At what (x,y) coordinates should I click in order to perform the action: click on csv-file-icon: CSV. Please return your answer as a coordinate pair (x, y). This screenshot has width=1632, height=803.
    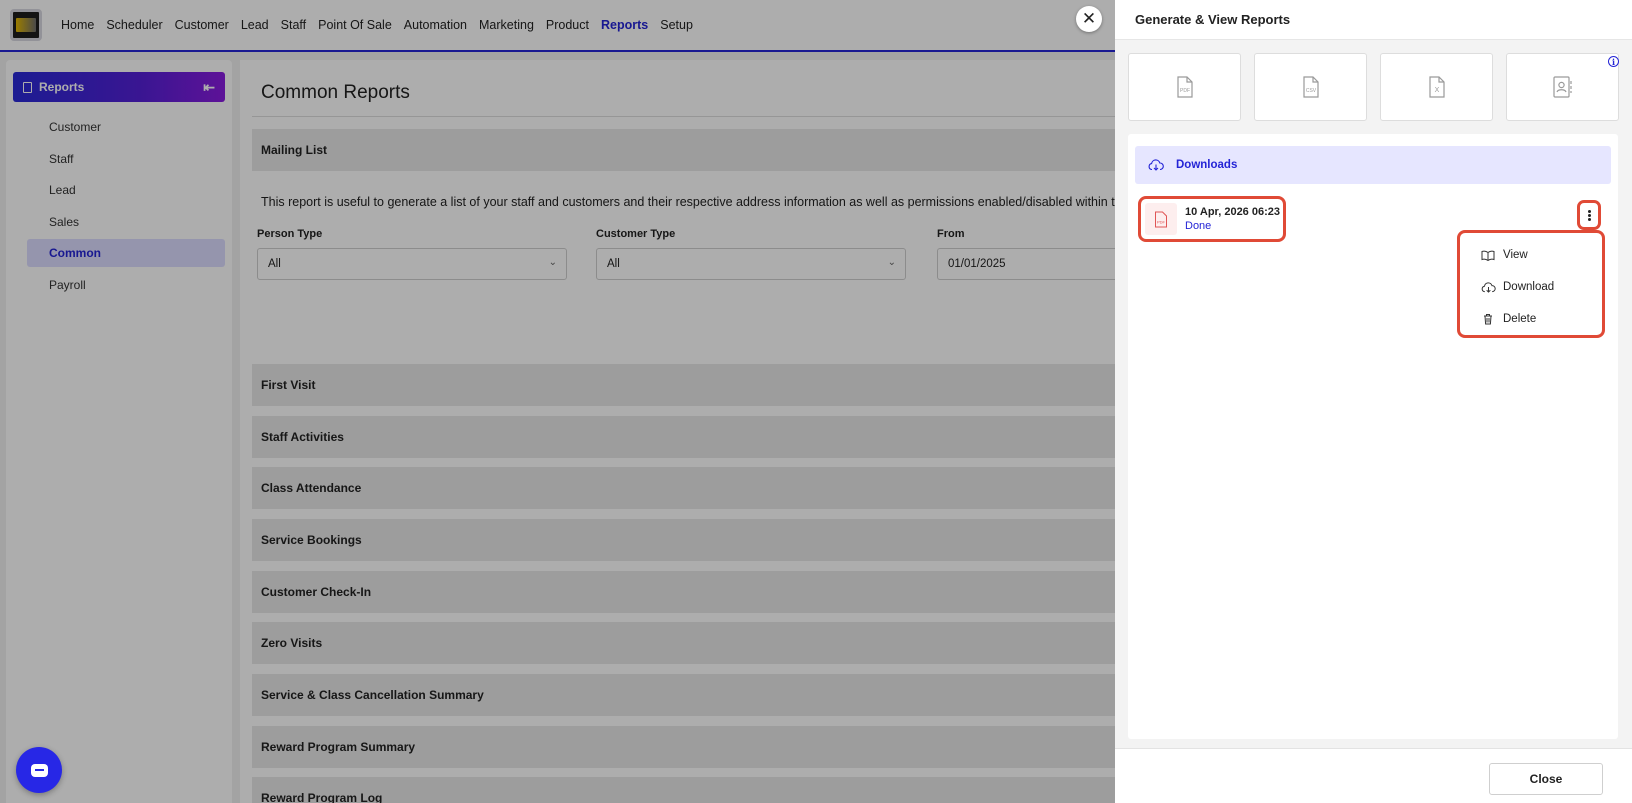
    Looking at the image, I should click on (1310, 87).